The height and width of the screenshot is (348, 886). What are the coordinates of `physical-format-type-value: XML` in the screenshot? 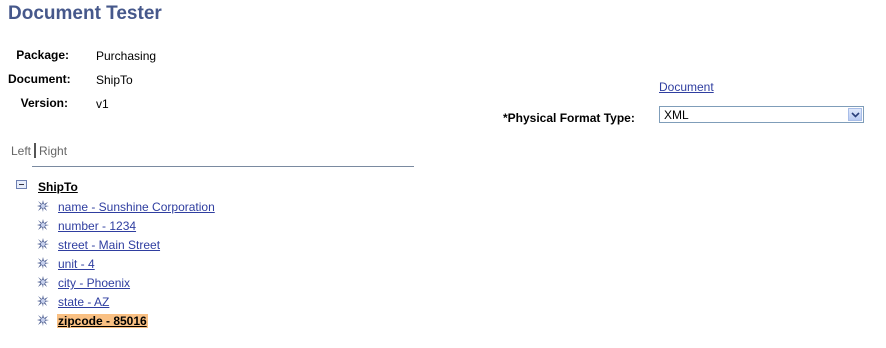 It's located at (676, 115).